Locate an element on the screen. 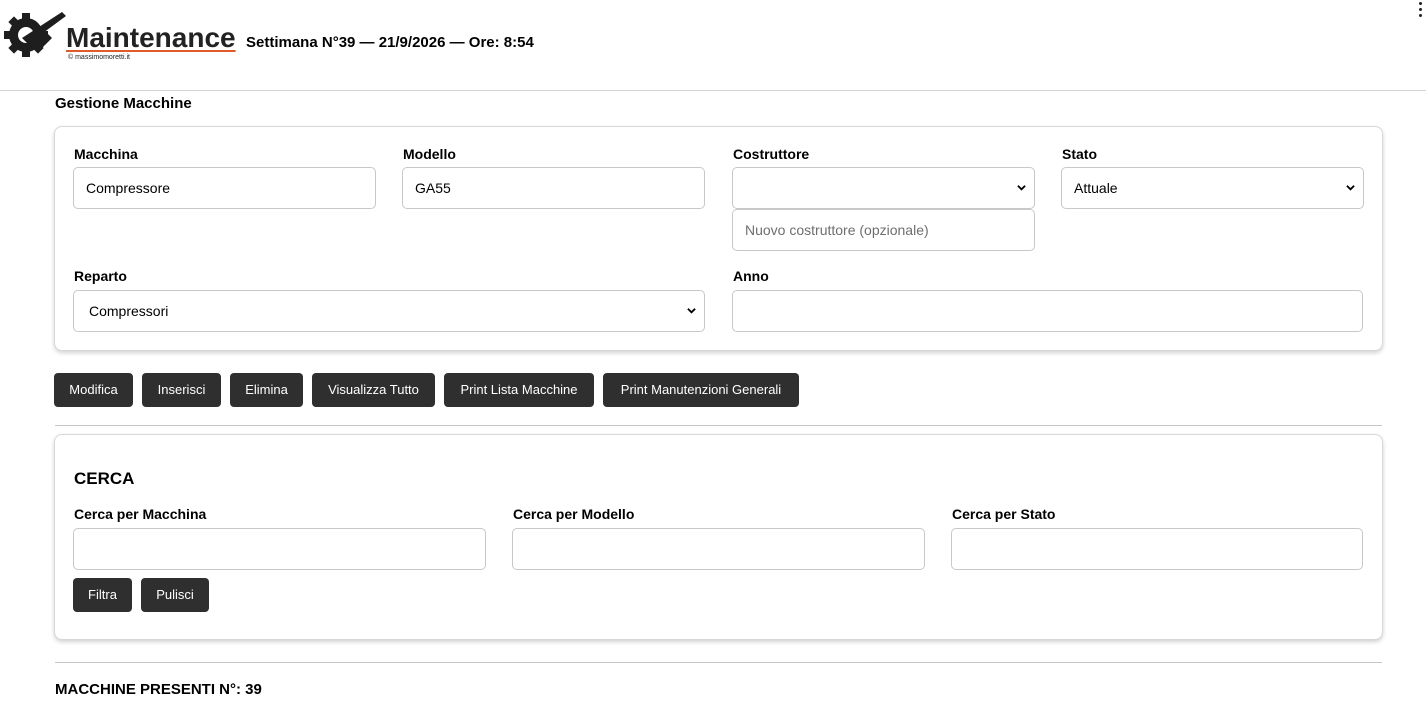 The width and height of the screenshot is (1426, 707). print-manutenzioni-button: Print Manutenzioni Generali is located at coordinates (701, 390).